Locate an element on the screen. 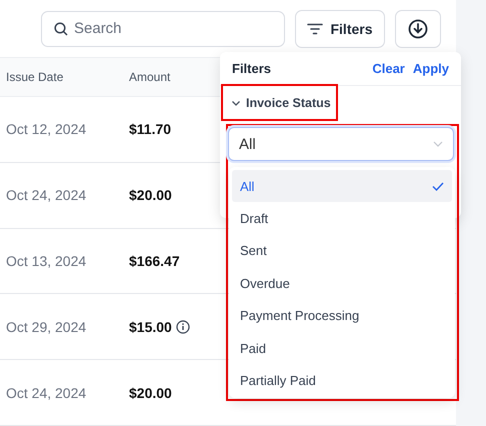 This screenshot has height=426, width=486. column-header: Amount is located at coordinates (149, 77).